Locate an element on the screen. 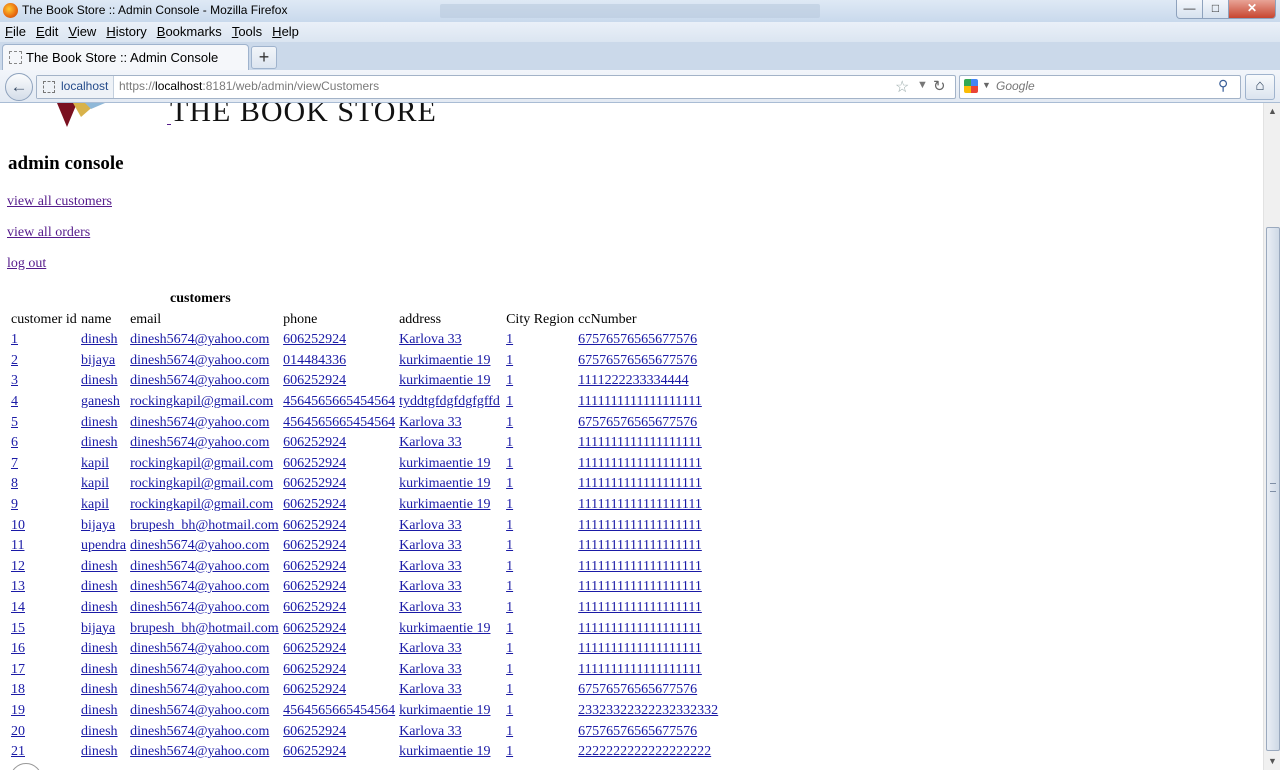 This screenshot has width=1280, height=770. vertical-scrollbar: ▲ ▼ is located at coordinates (1271, 436).